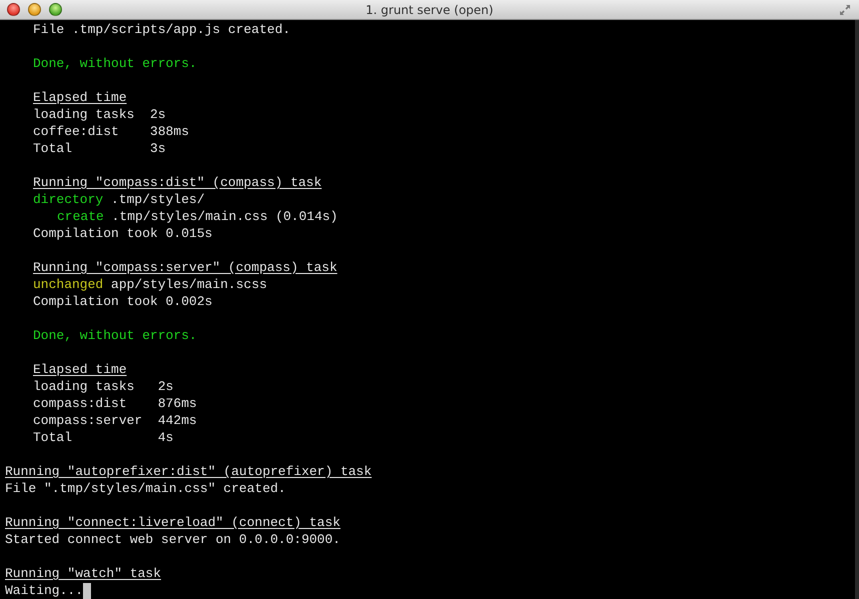  Describe the element at coordinates (122, 233) in the screenshot. I see `output-line: Compilation took 0.015s` at that location.